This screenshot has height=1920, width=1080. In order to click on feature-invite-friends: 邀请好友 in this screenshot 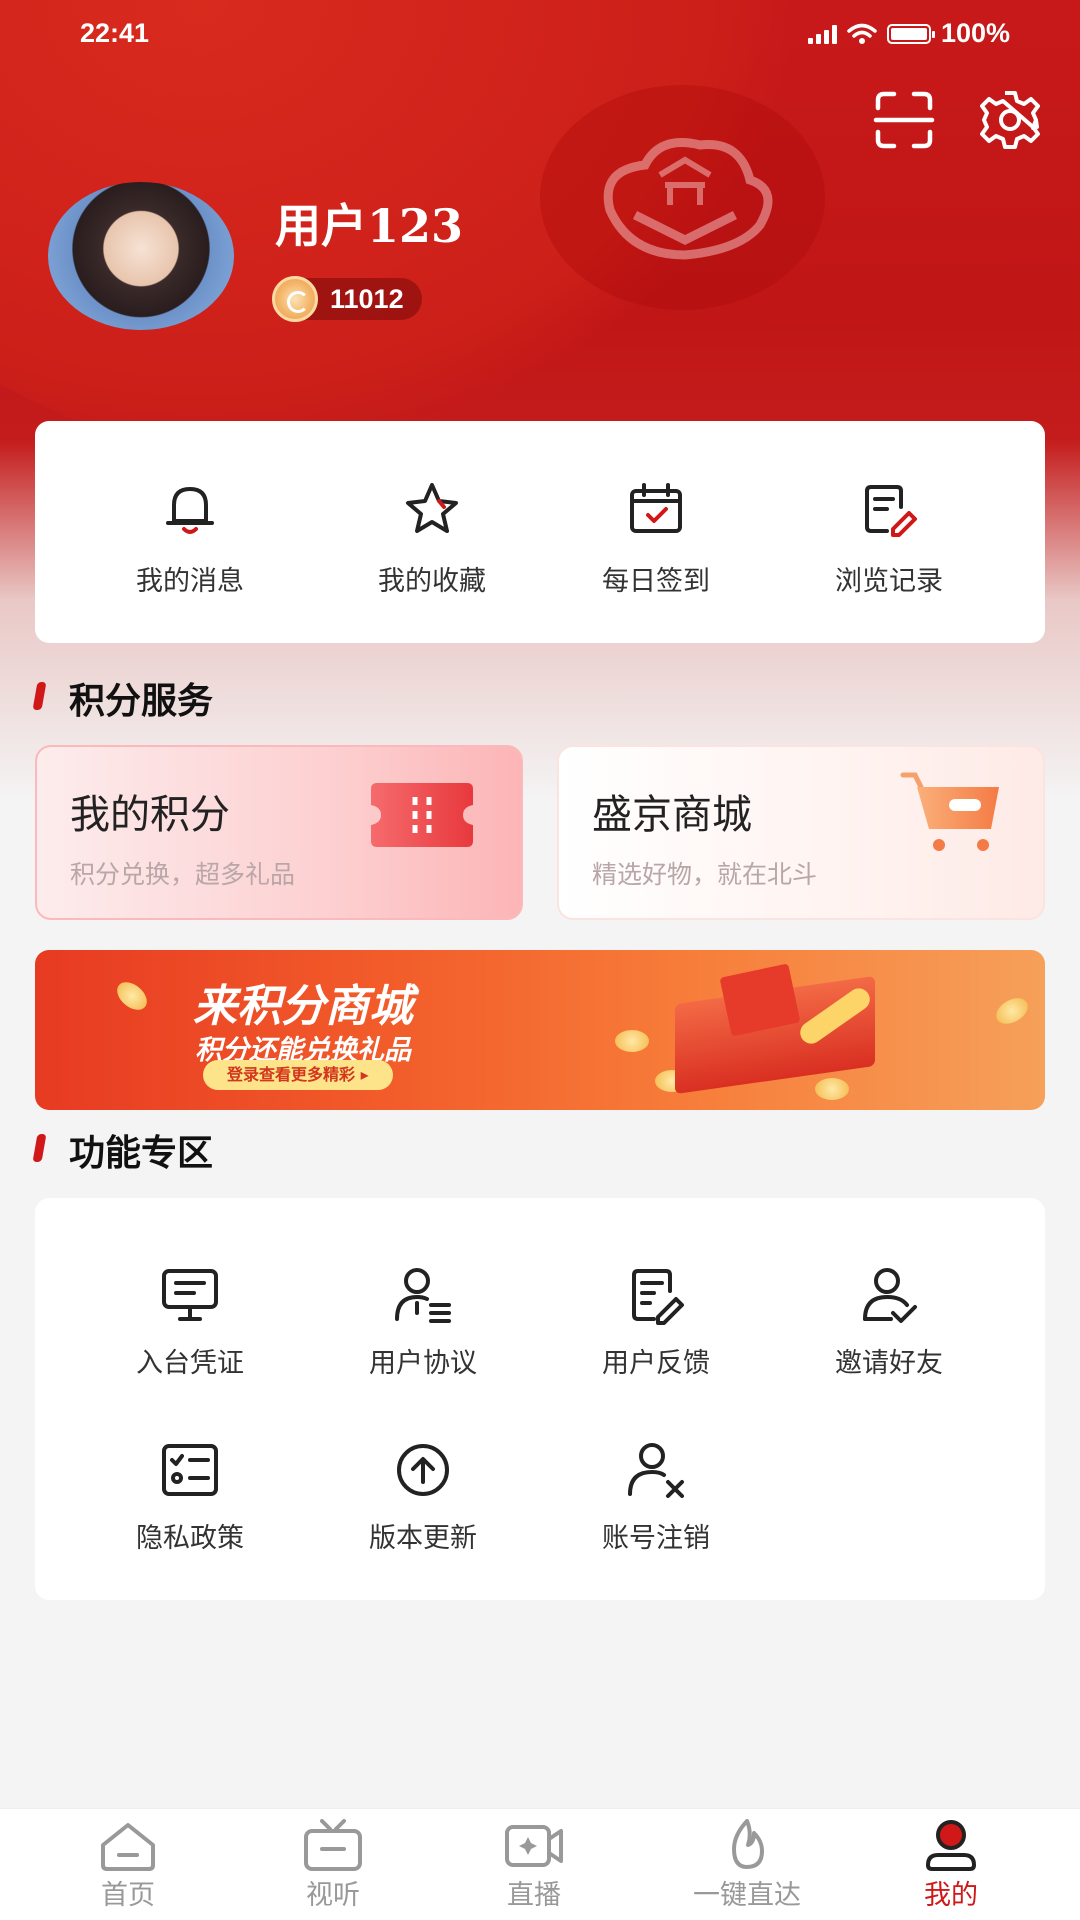, I will do `click(889, 1321)`.